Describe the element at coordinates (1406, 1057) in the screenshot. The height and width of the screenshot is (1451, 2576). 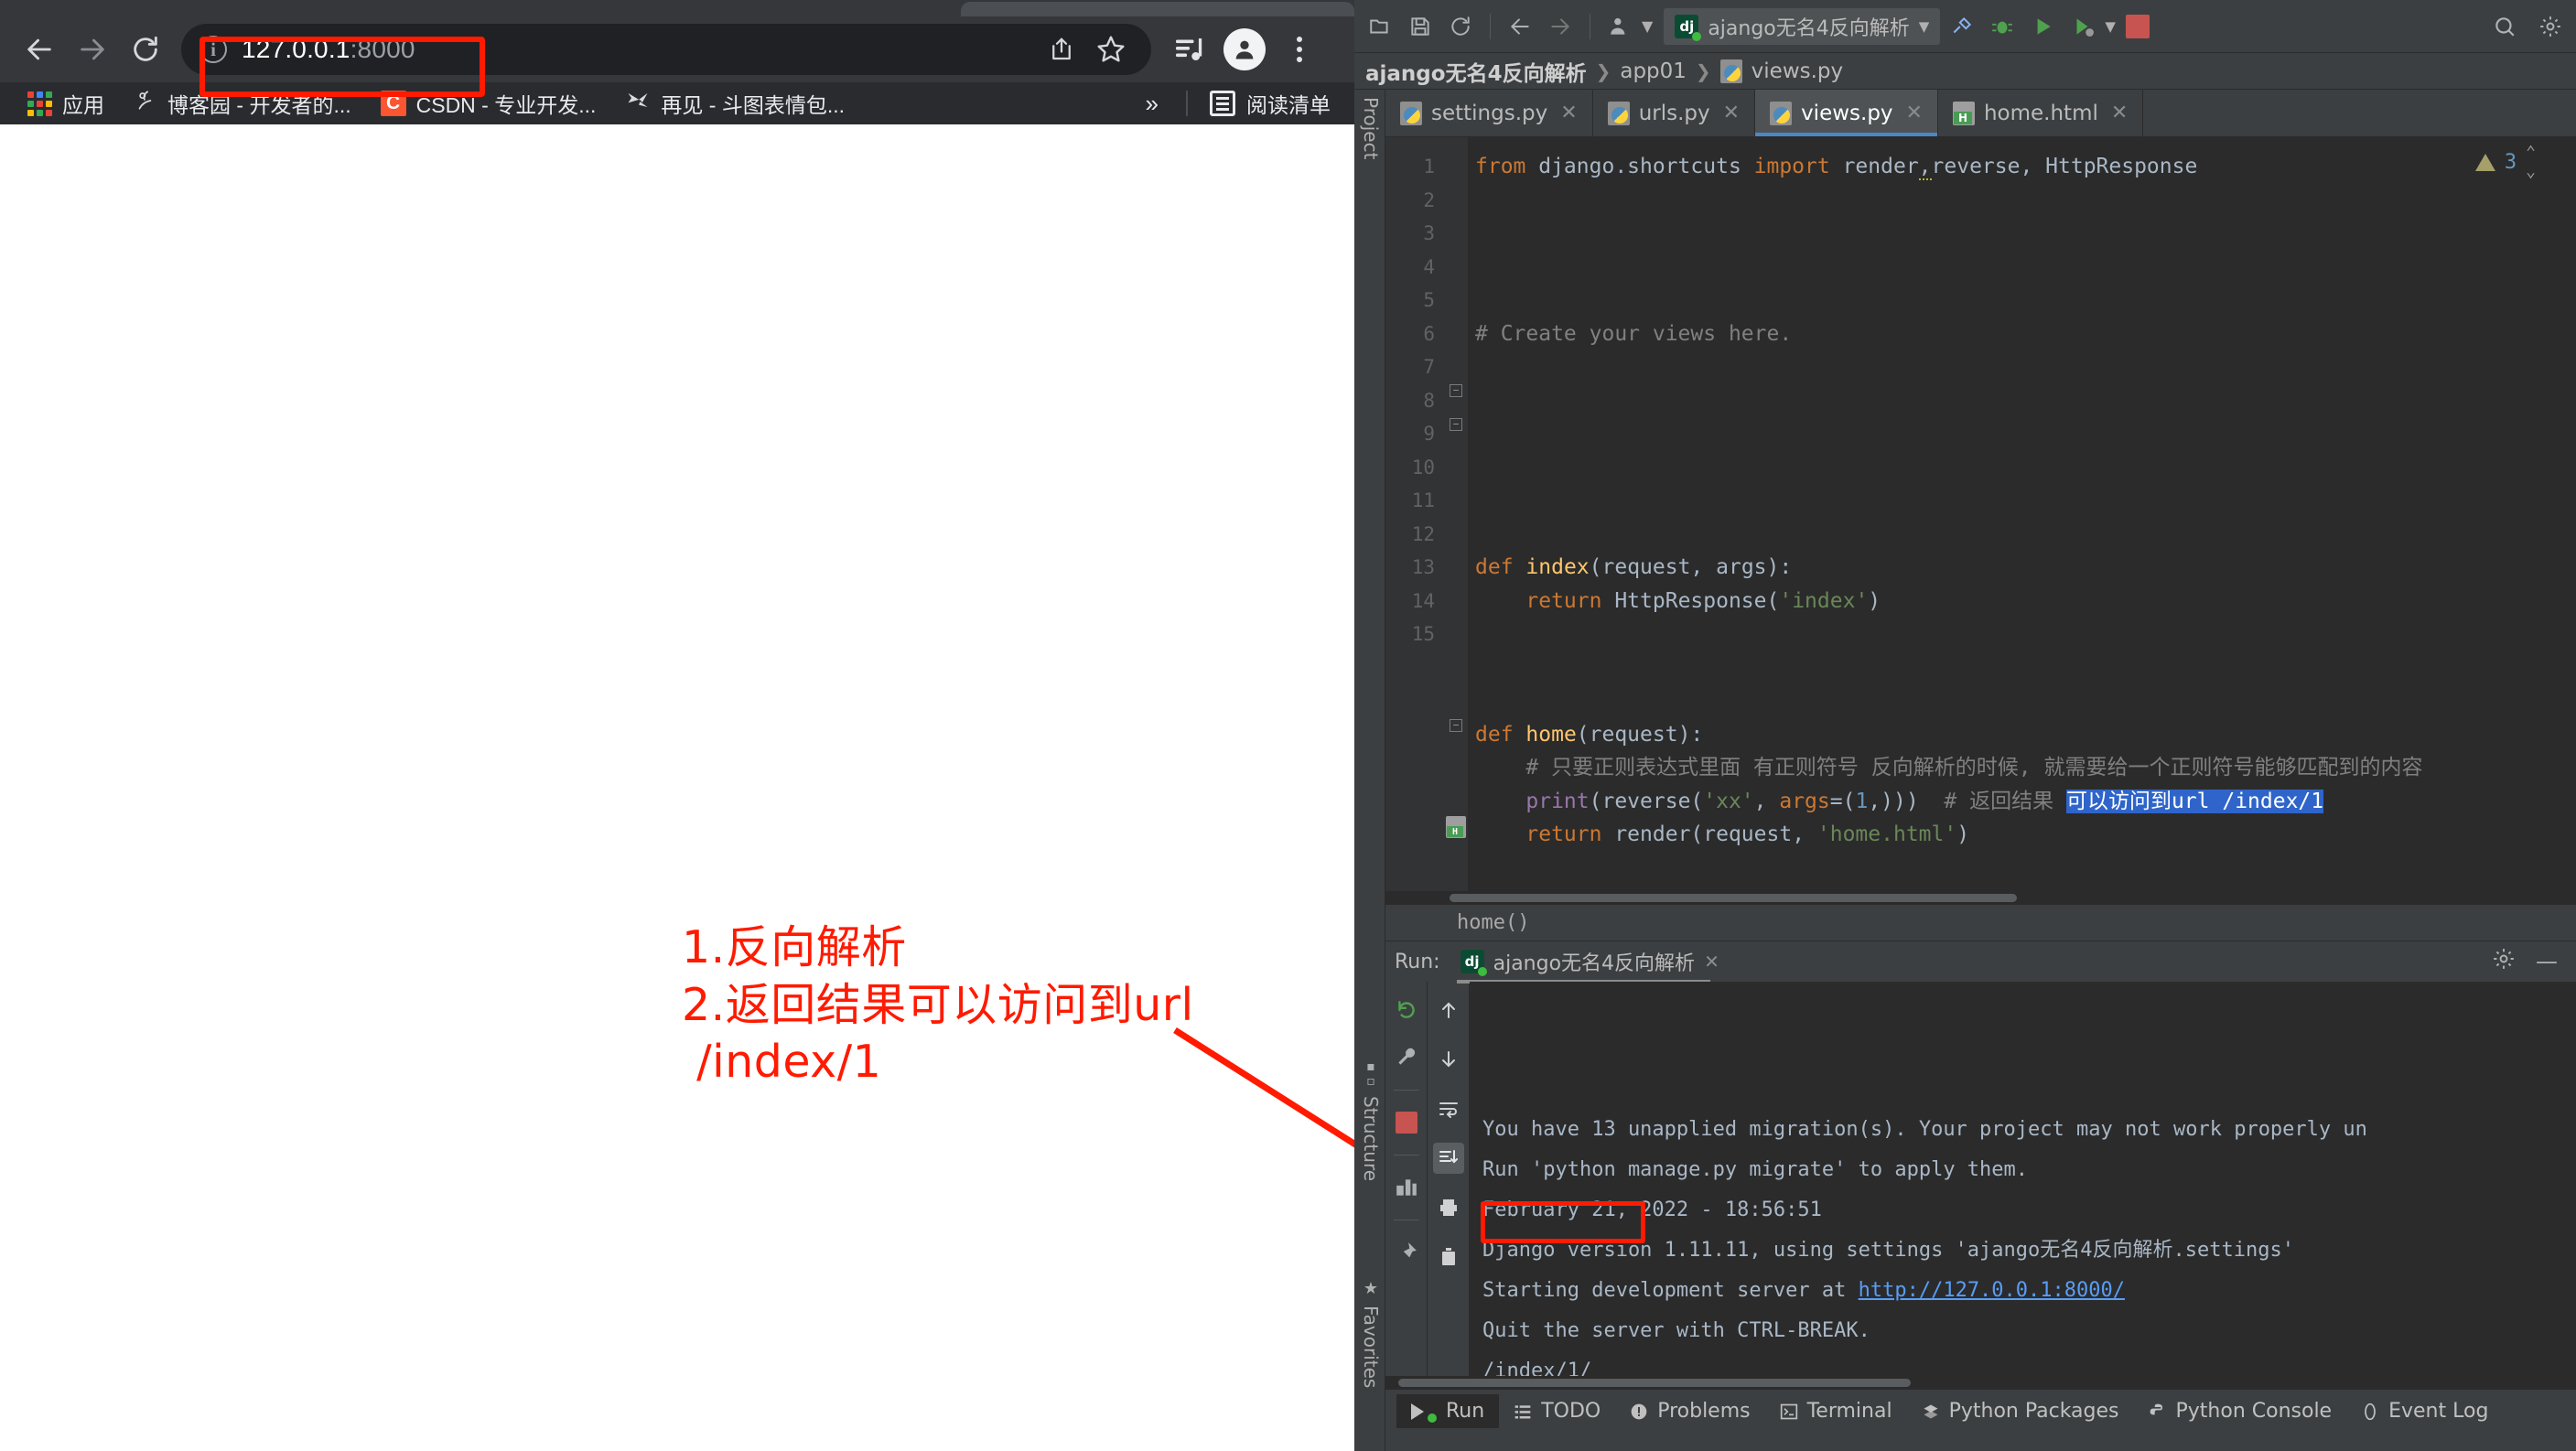
I see `wrench-icon` at that location.